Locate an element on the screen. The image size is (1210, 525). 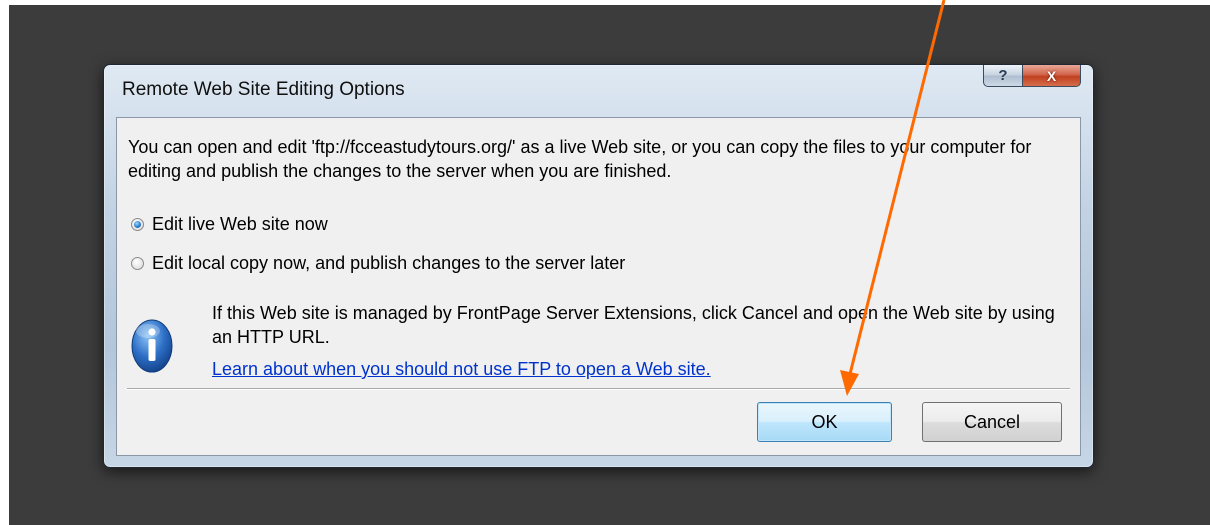
close-button: X is located at coordinates (1052, 76).